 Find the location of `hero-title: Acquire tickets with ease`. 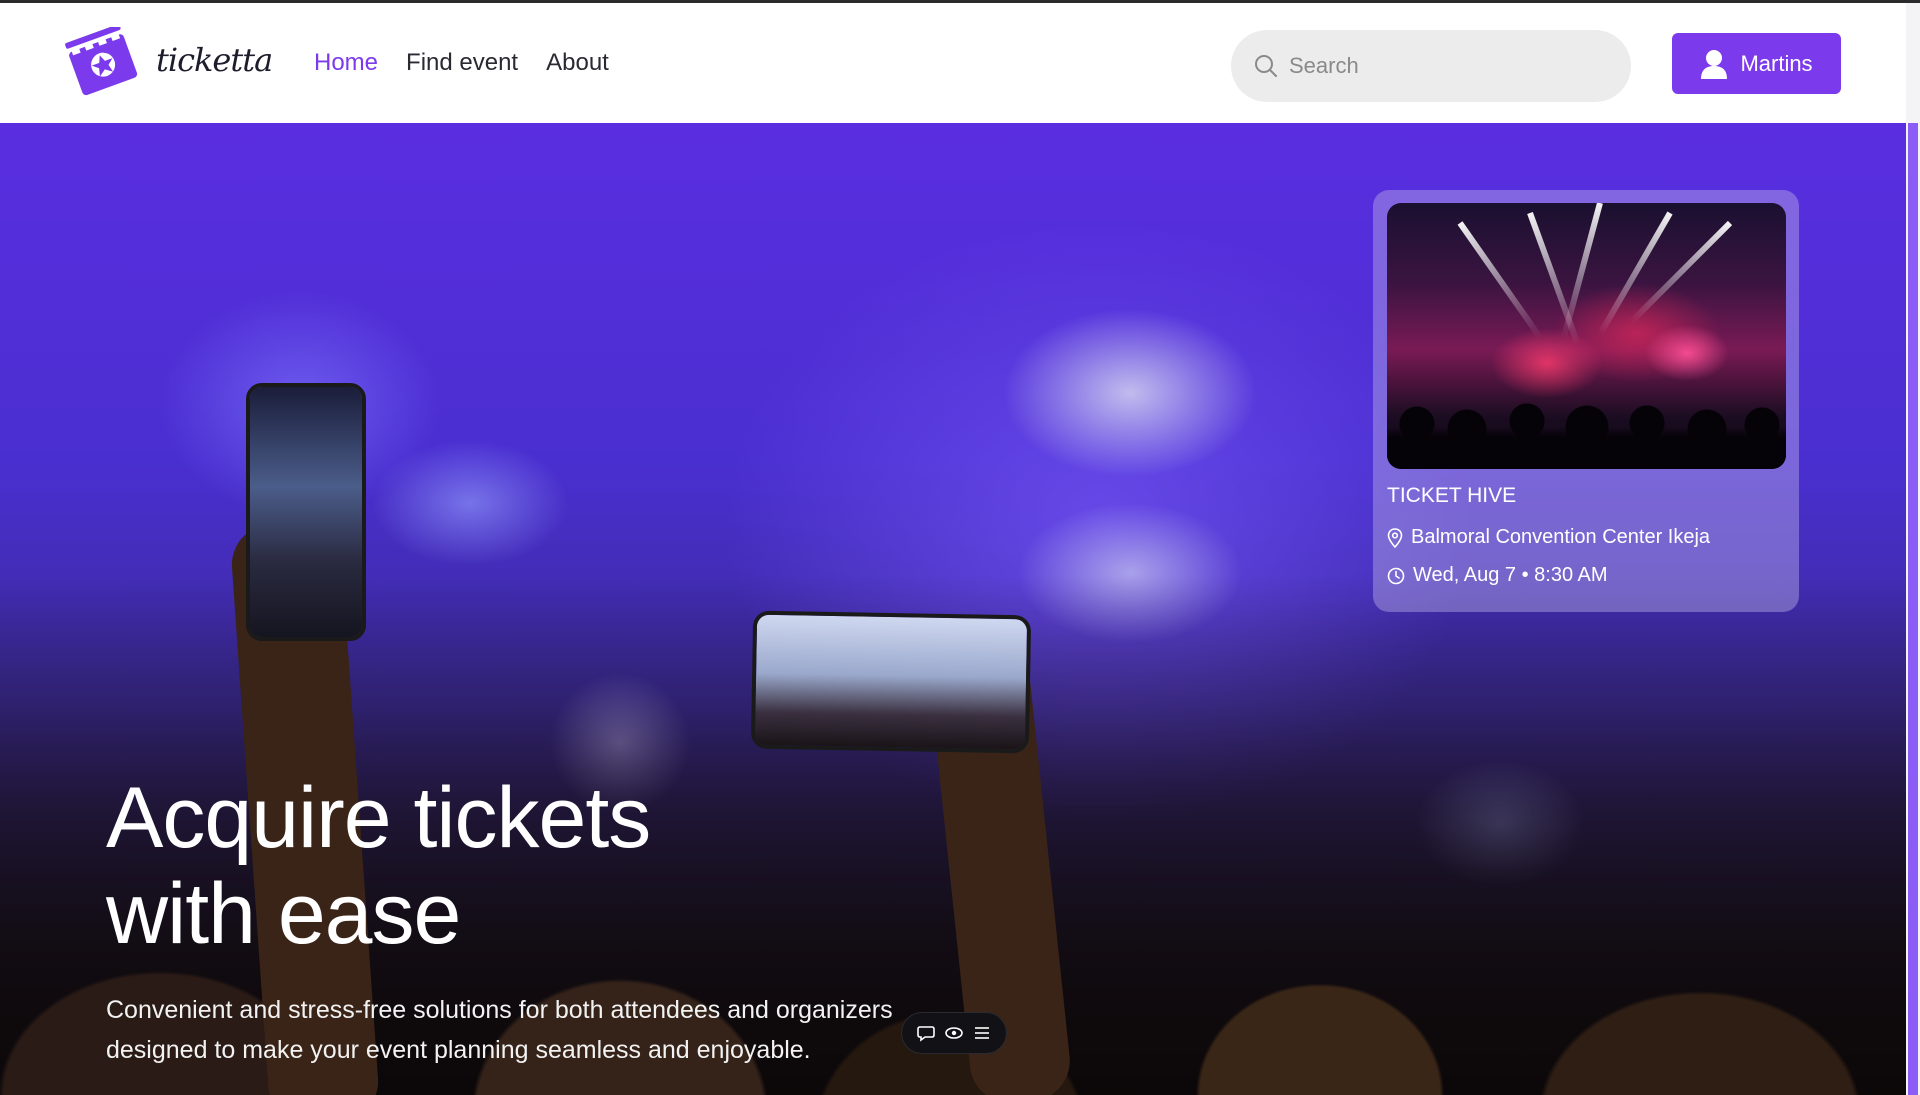

hero-title: Acquire tickets with ease is located at coordinates (456, 866).